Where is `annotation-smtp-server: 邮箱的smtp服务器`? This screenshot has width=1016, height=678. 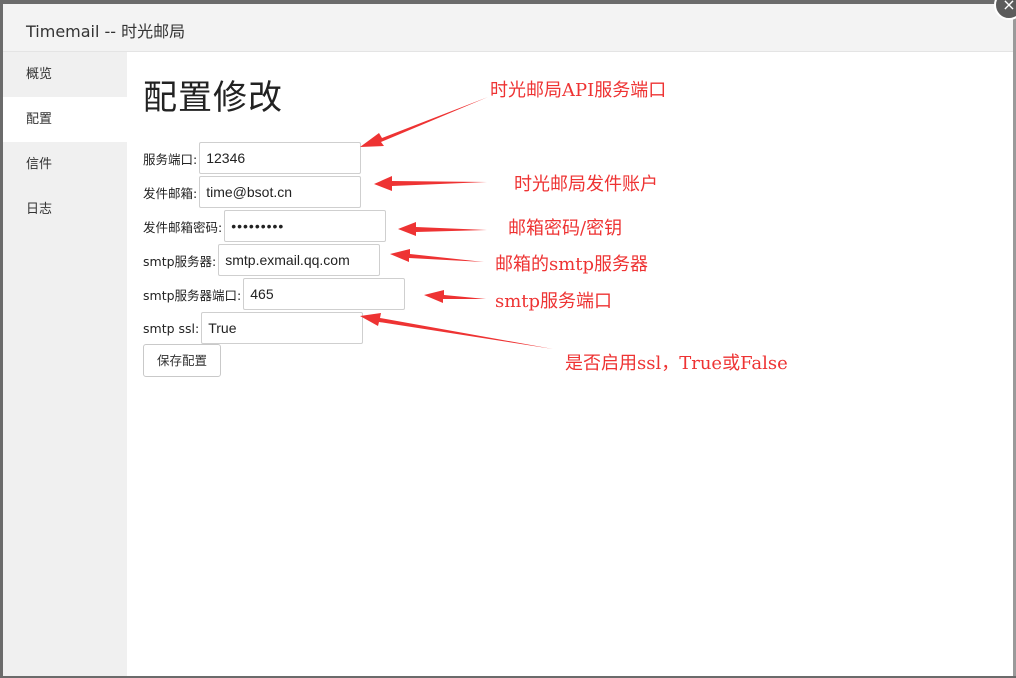
annotation-smtp-server: 邮箱的smtp服务器 is located at coordinates (572, 264).